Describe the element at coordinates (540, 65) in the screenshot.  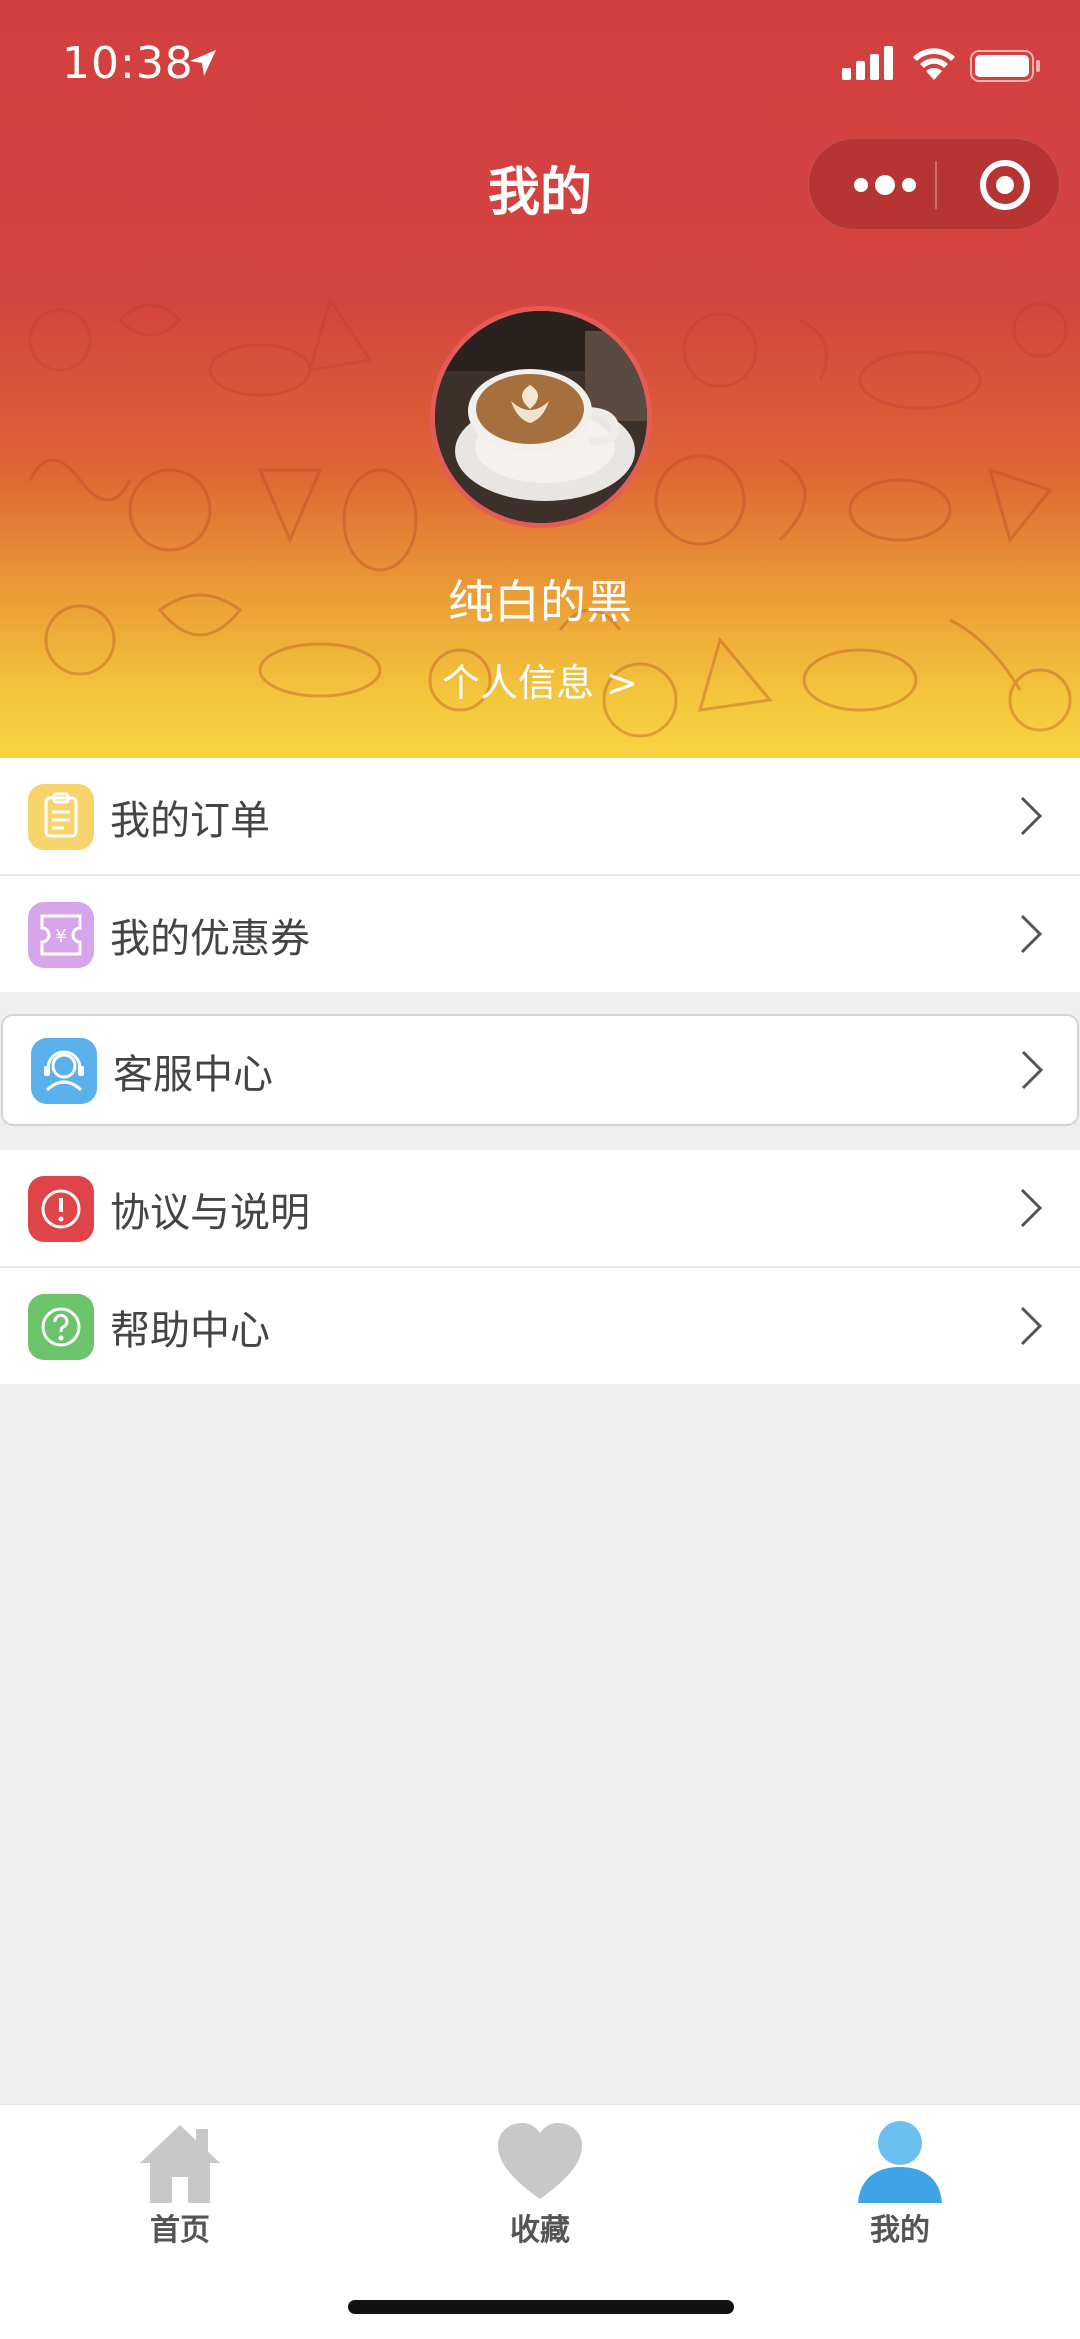
I see `status-bar: 10:38` at that location.